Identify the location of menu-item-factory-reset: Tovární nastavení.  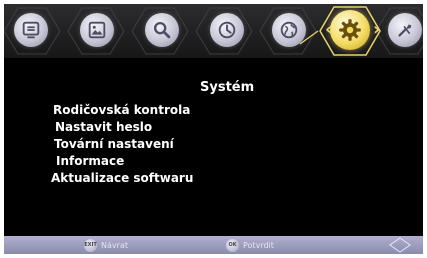
(123, 144).